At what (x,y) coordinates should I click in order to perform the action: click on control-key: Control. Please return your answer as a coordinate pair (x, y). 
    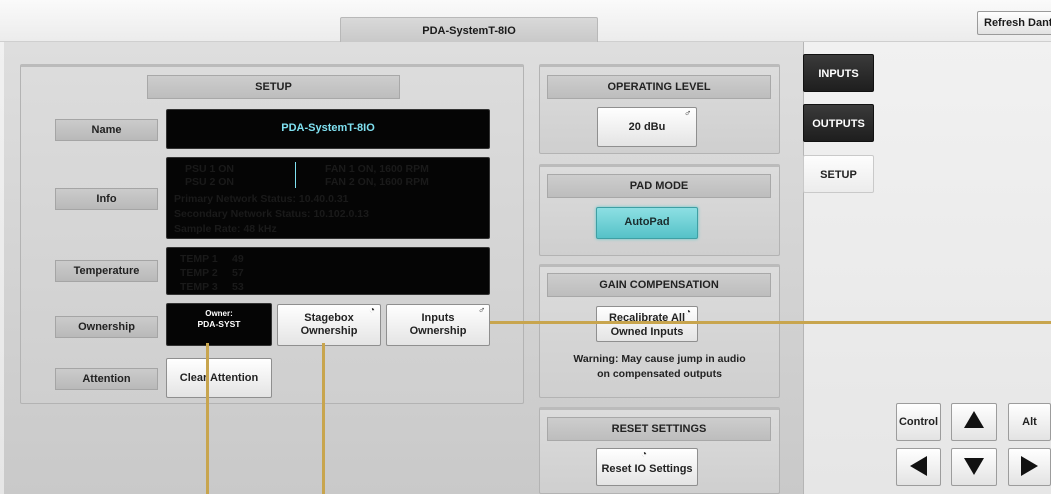
    Looking at the image, I should click on (918, 422).